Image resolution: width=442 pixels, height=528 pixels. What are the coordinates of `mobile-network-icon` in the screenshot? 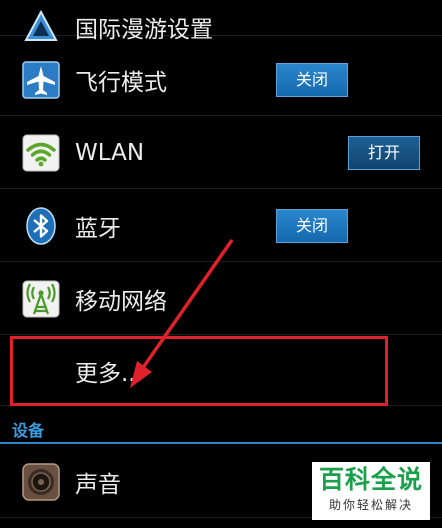 It's located at (41, 298).